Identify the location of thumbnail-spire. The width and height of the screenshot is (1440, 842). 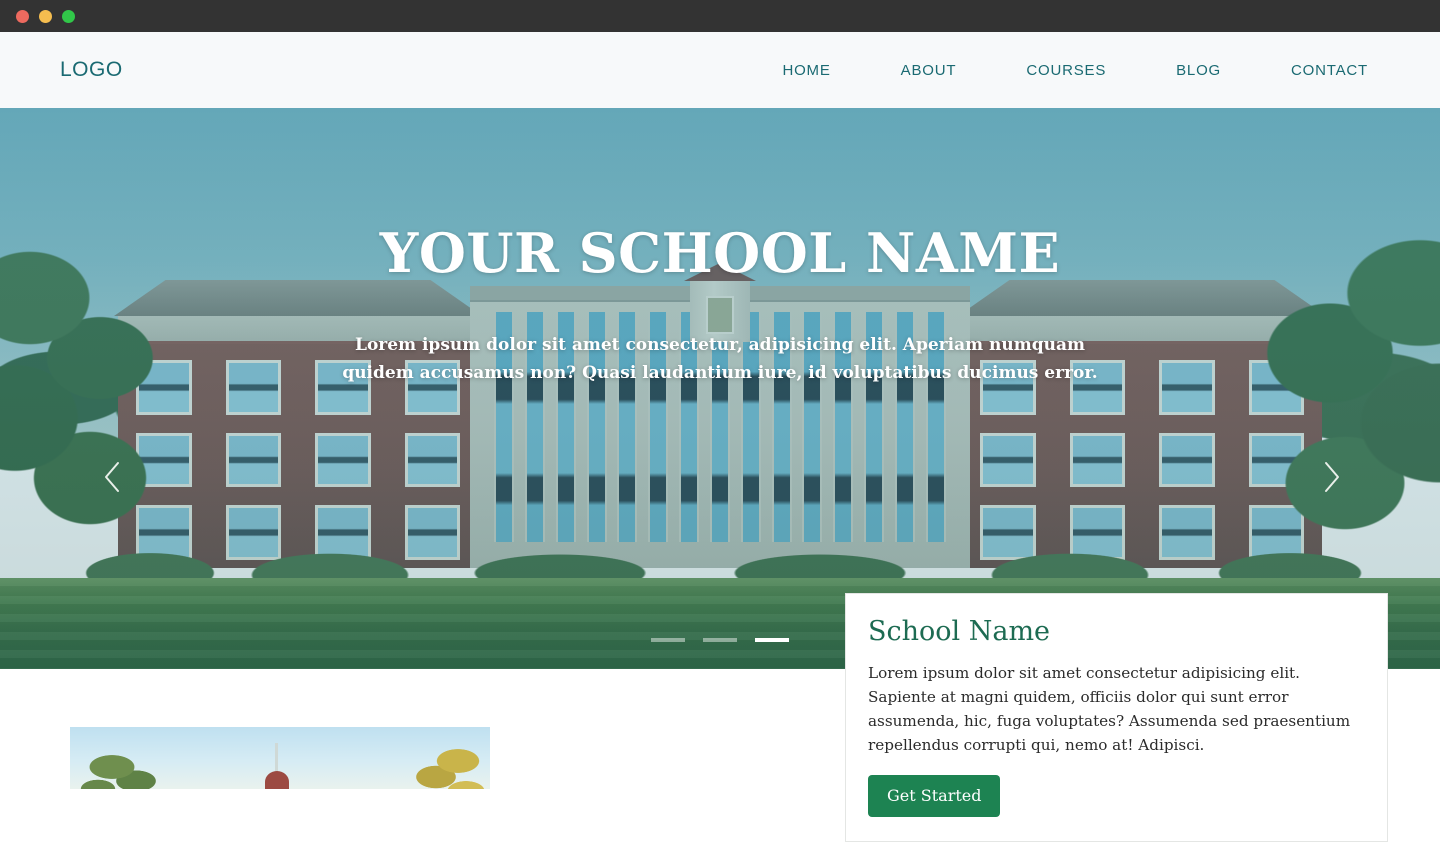
(276, 758).